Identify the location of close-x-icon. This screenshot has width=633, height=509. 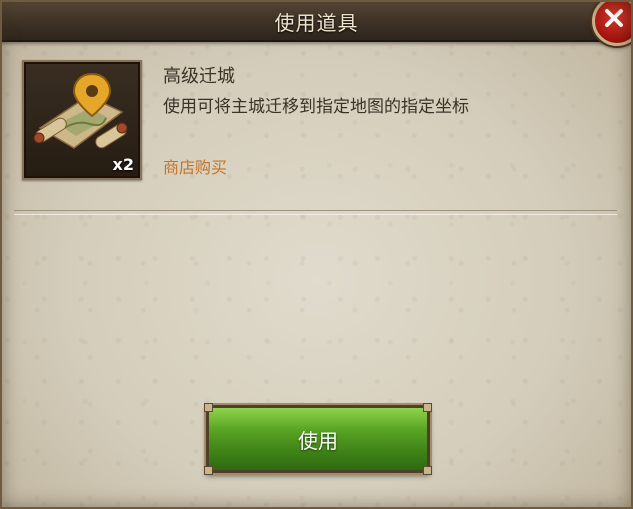
(614, 18).